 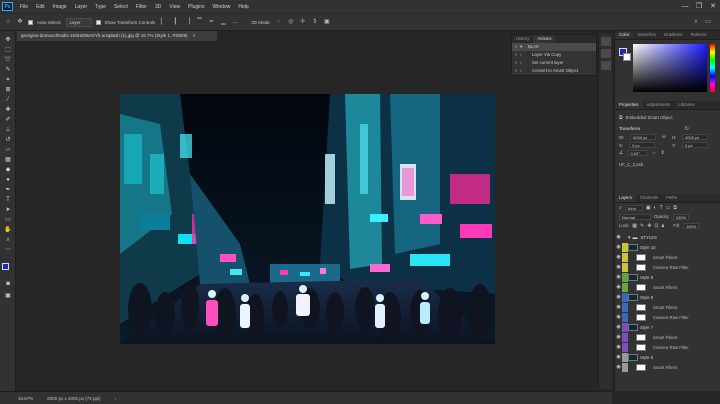 What do you see at coordinates (8, 284) in the screenshot?
I see `quick-mask-icon: ◙` at bounding box center [8, 284].